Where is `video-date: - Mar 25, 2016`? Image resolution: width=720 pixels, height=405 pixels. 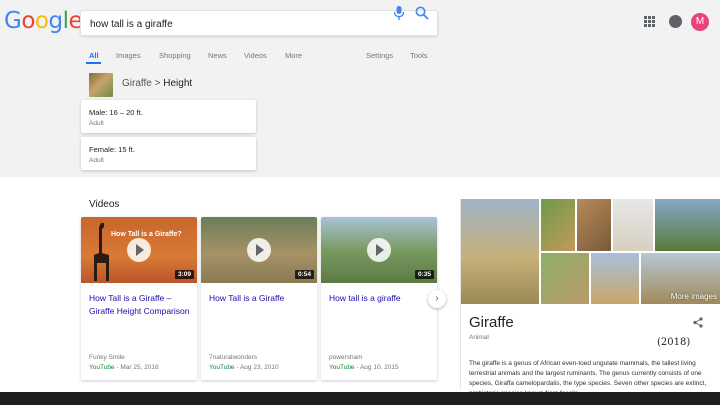 video-date: - Mar 25, 2016 is located at coordinates (136, 367).